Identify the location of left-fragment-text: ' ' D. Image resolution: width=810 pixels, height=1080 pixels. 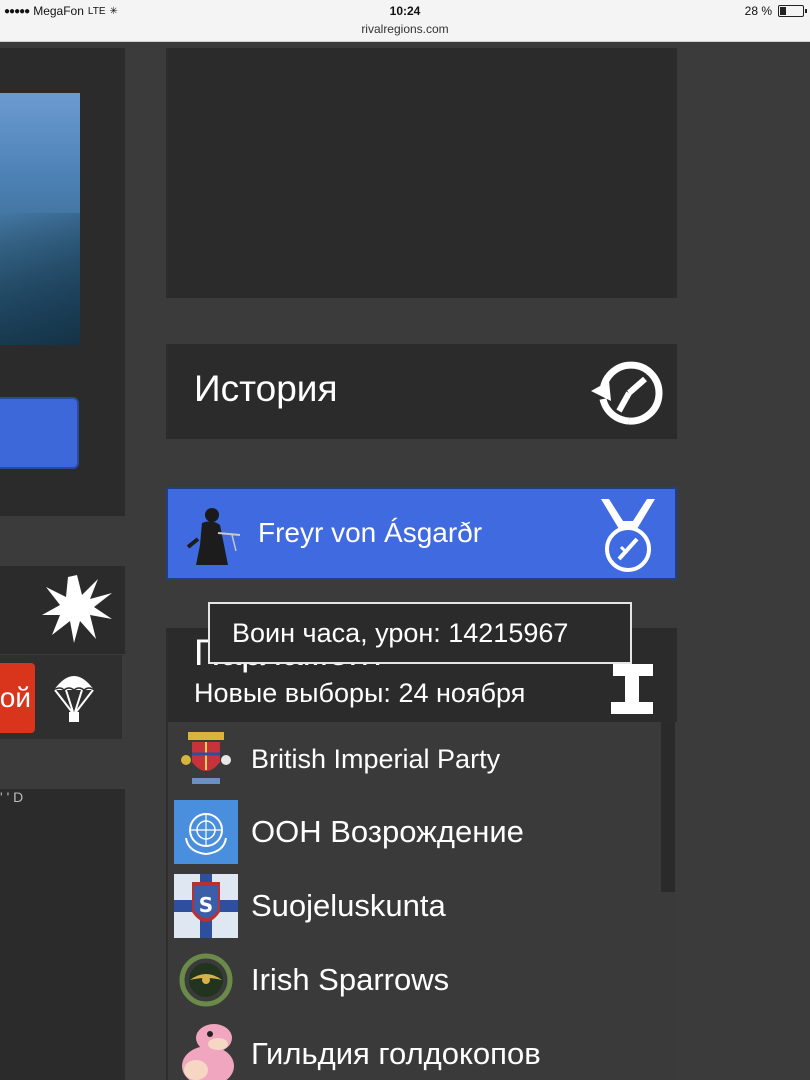
(12, 797).